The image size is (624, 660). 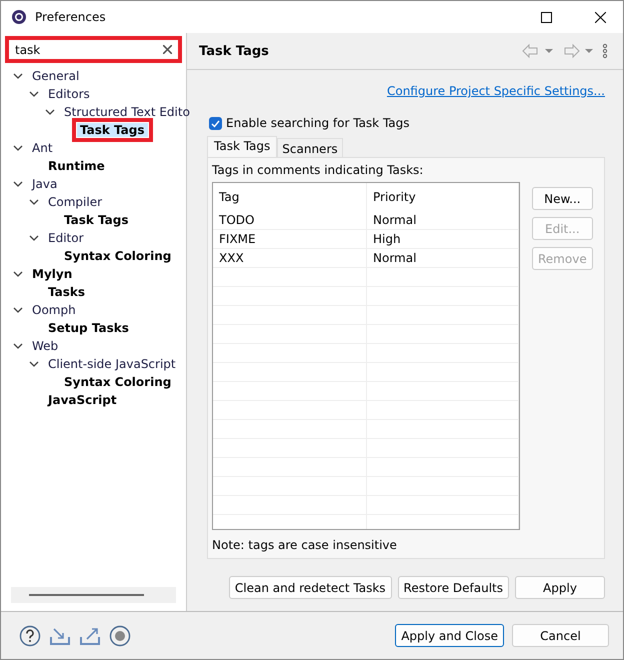 I want to click on tree-item: Ant, so click(x=42, y=148).